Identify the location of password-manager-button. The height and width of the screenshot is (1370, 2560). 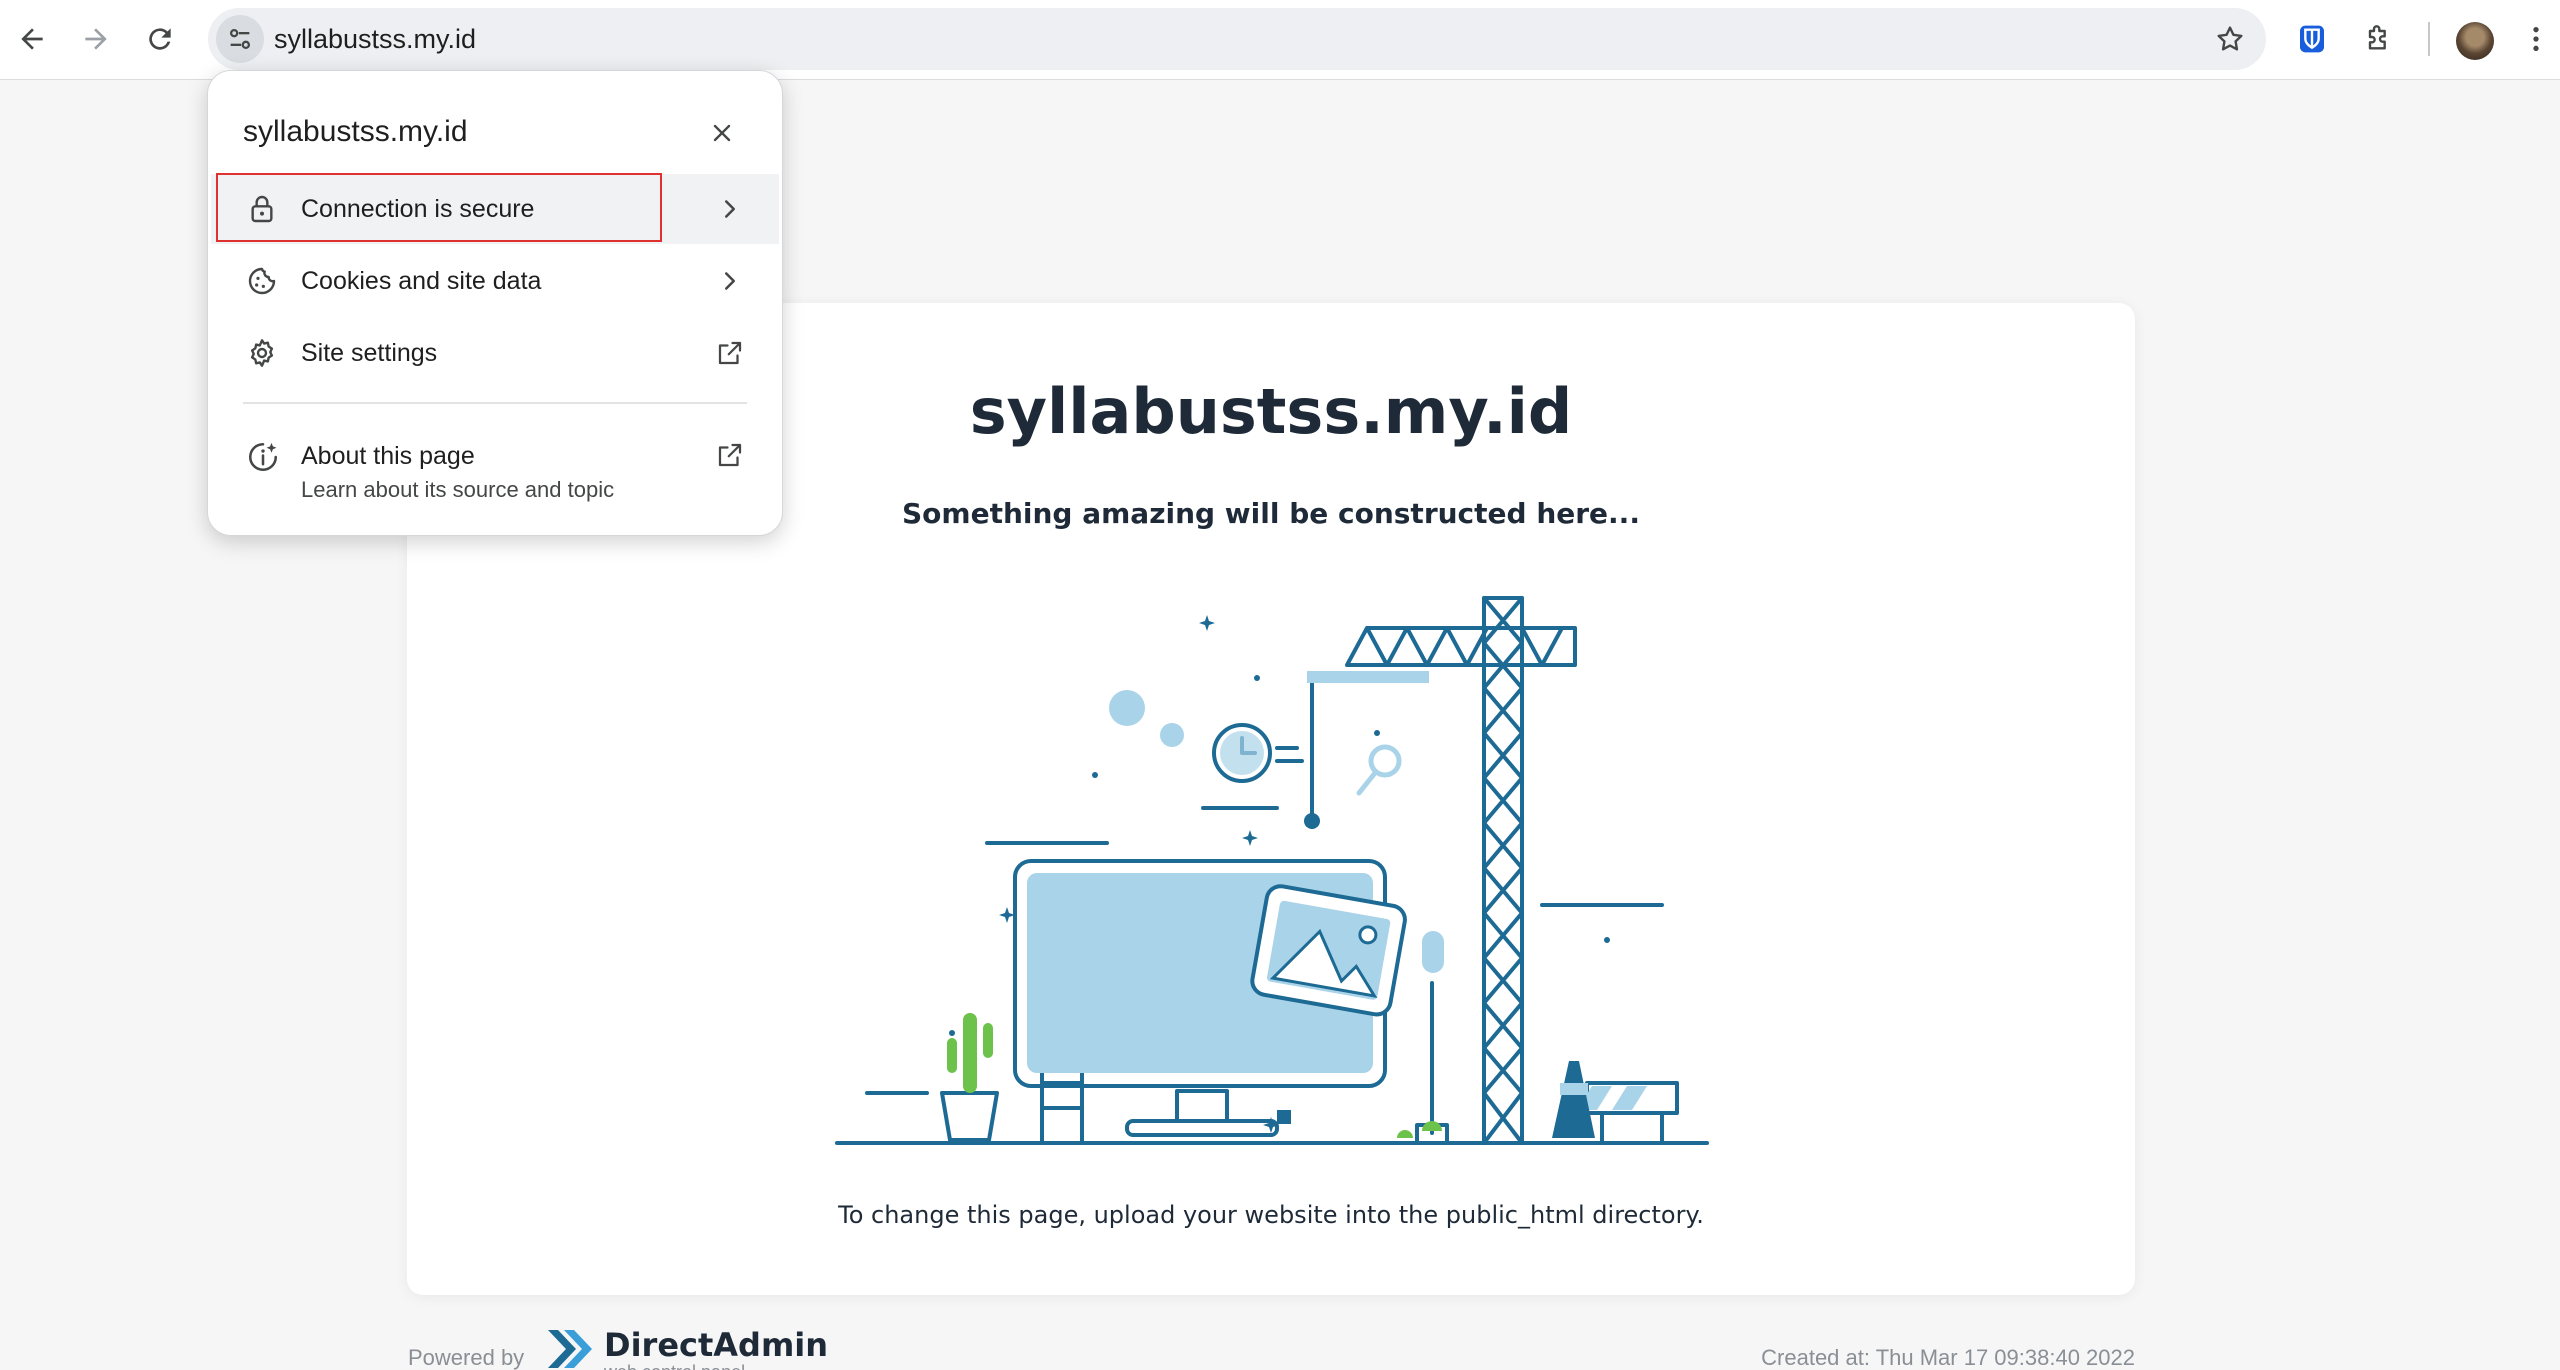
(2312, 39).